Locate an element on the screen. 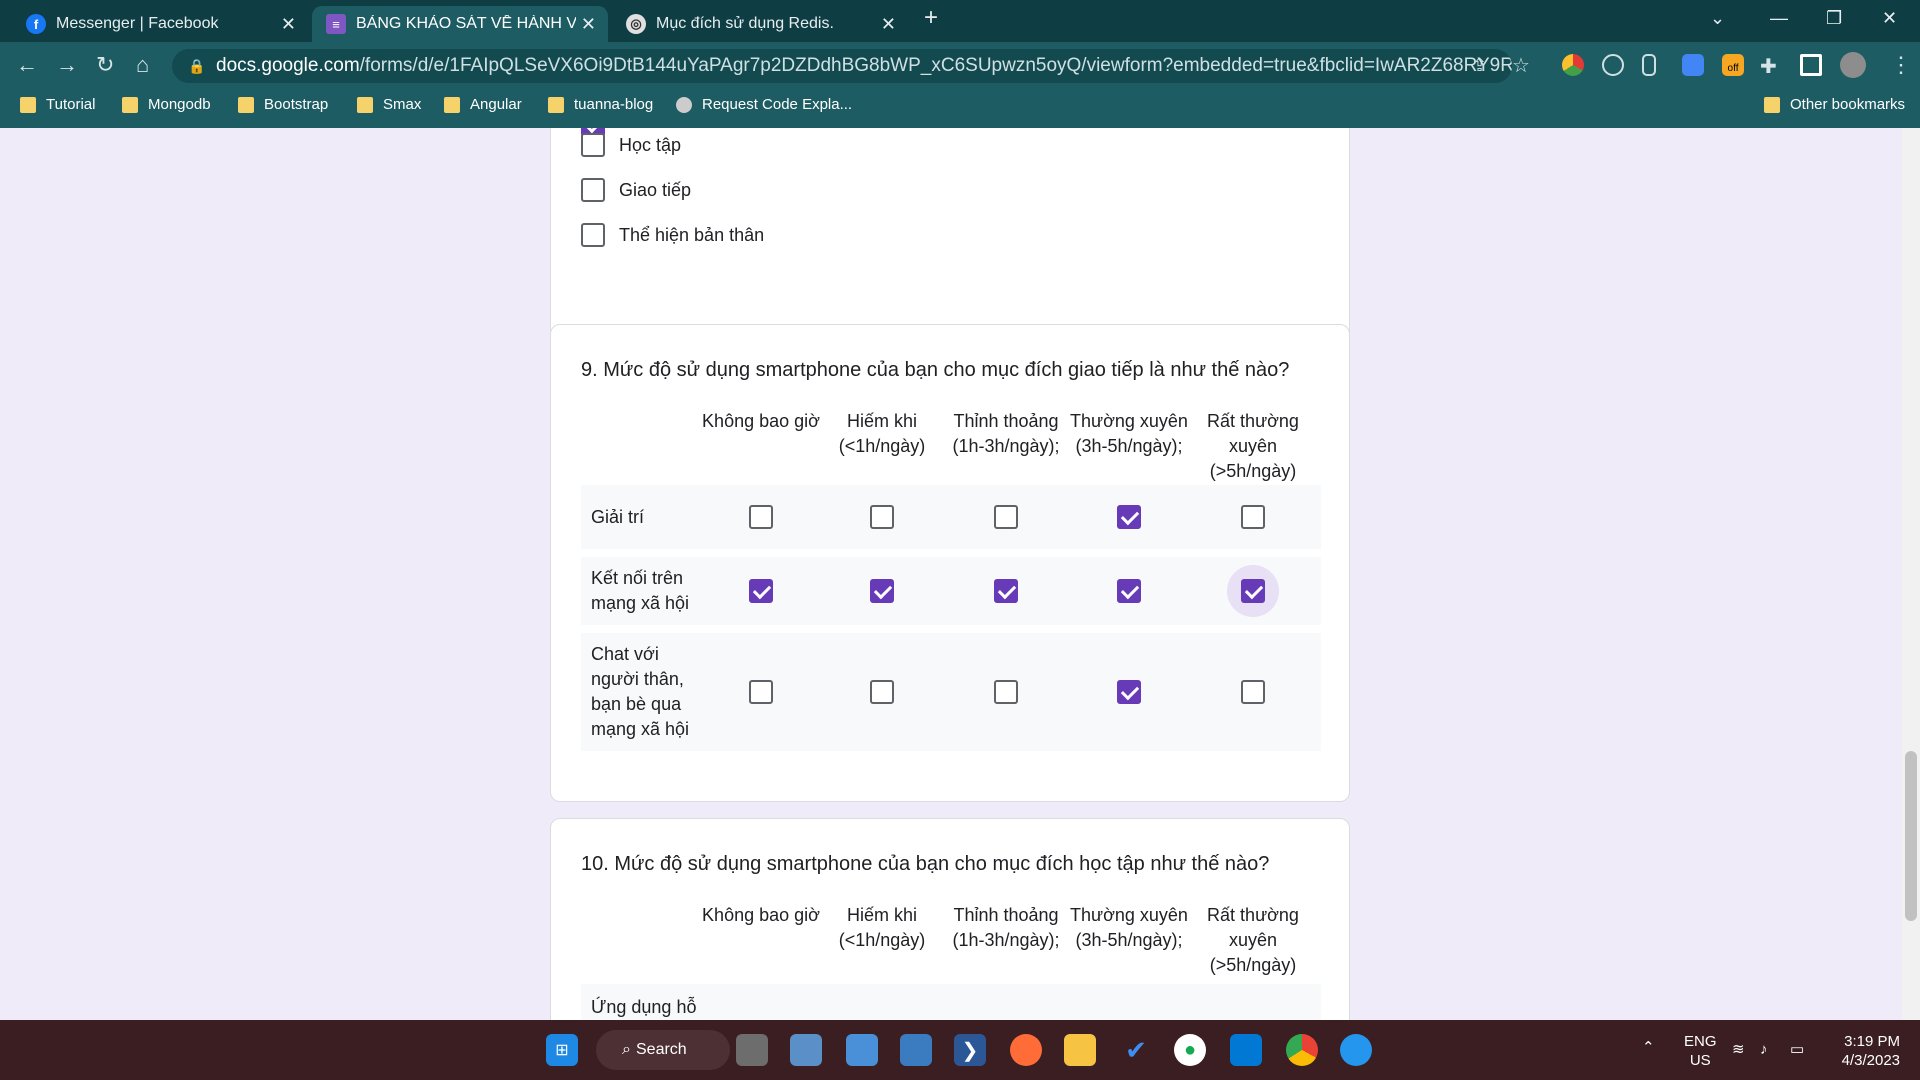 Image resolution: width=1920 pixels, height=1080 pixels. show-hidden-icons: ⌃ is located at coordinates (1648, 1047).